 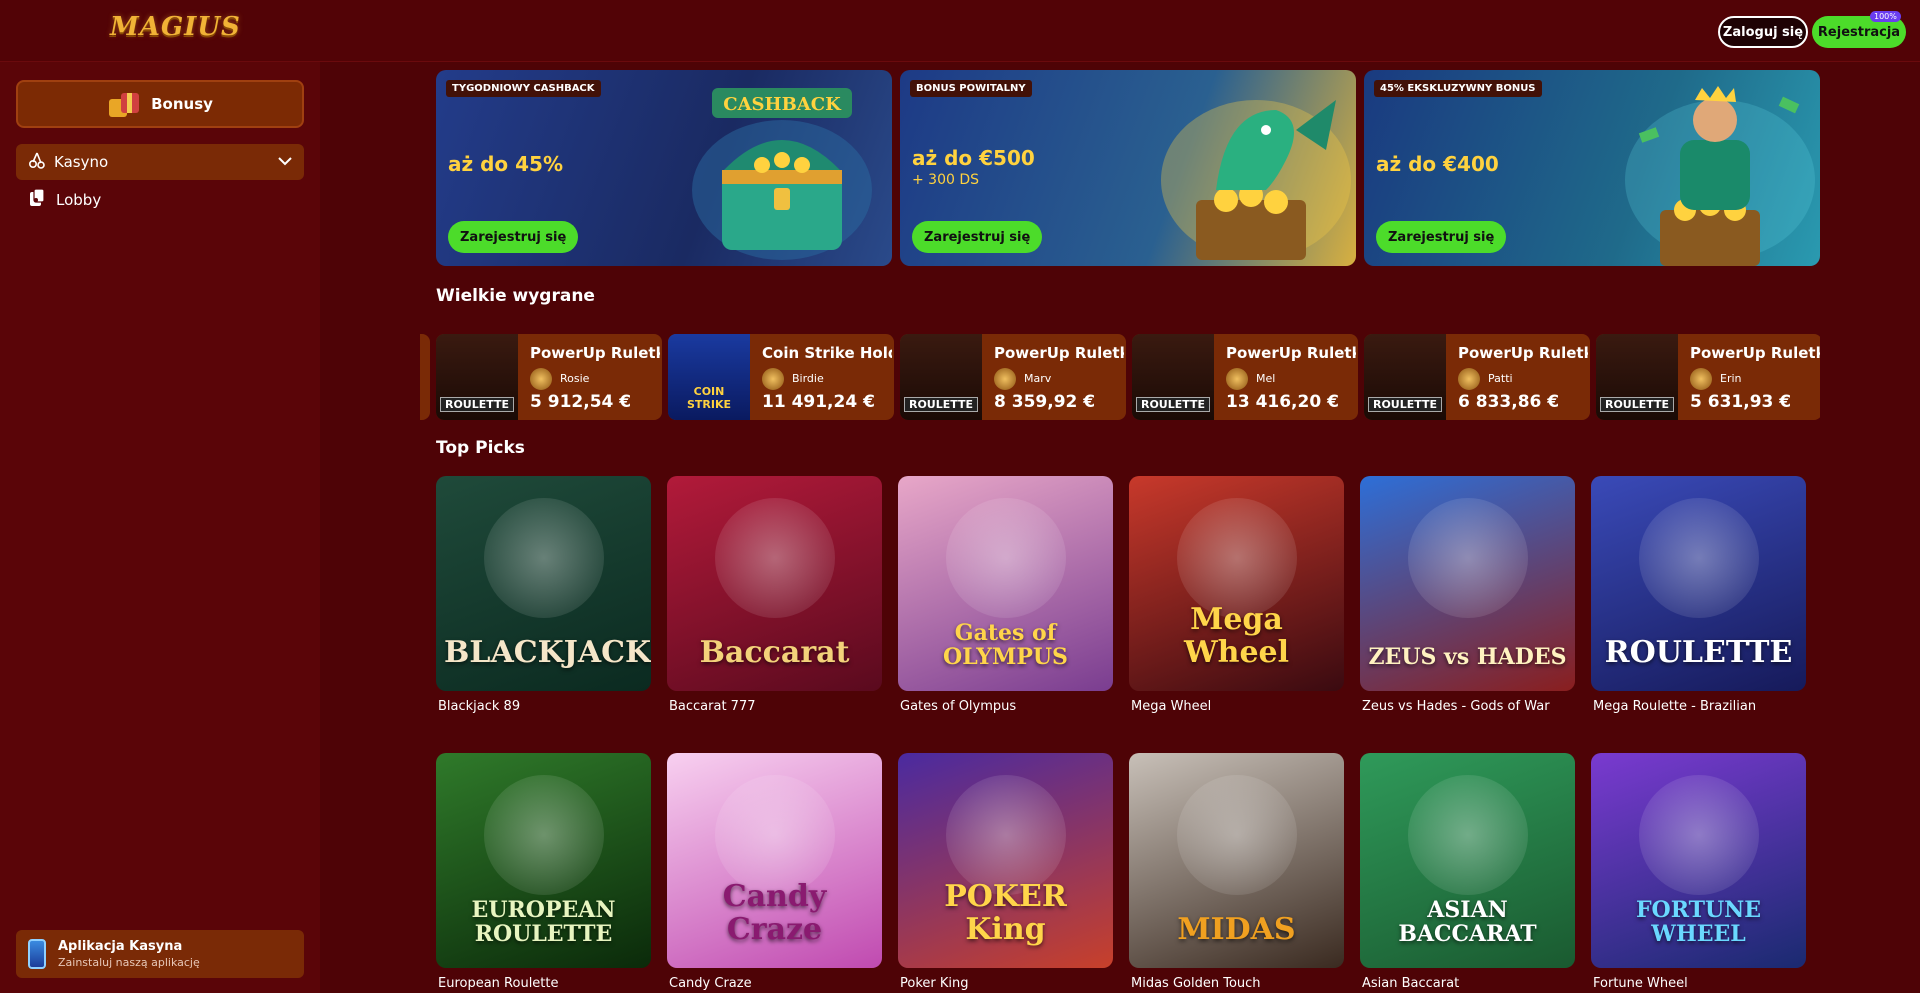 I want to click on promo-amount: aż do €400, so click(x=1437, y=164).